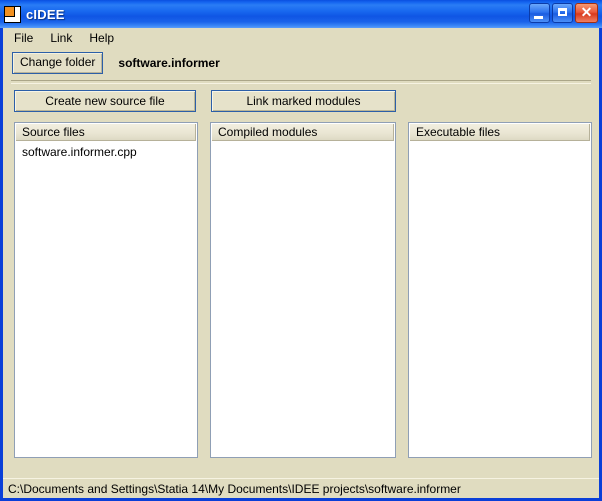 This screenshot has height=501, width=602. I want to click on toolbar: Change folder software.informer, so click(301, 63).